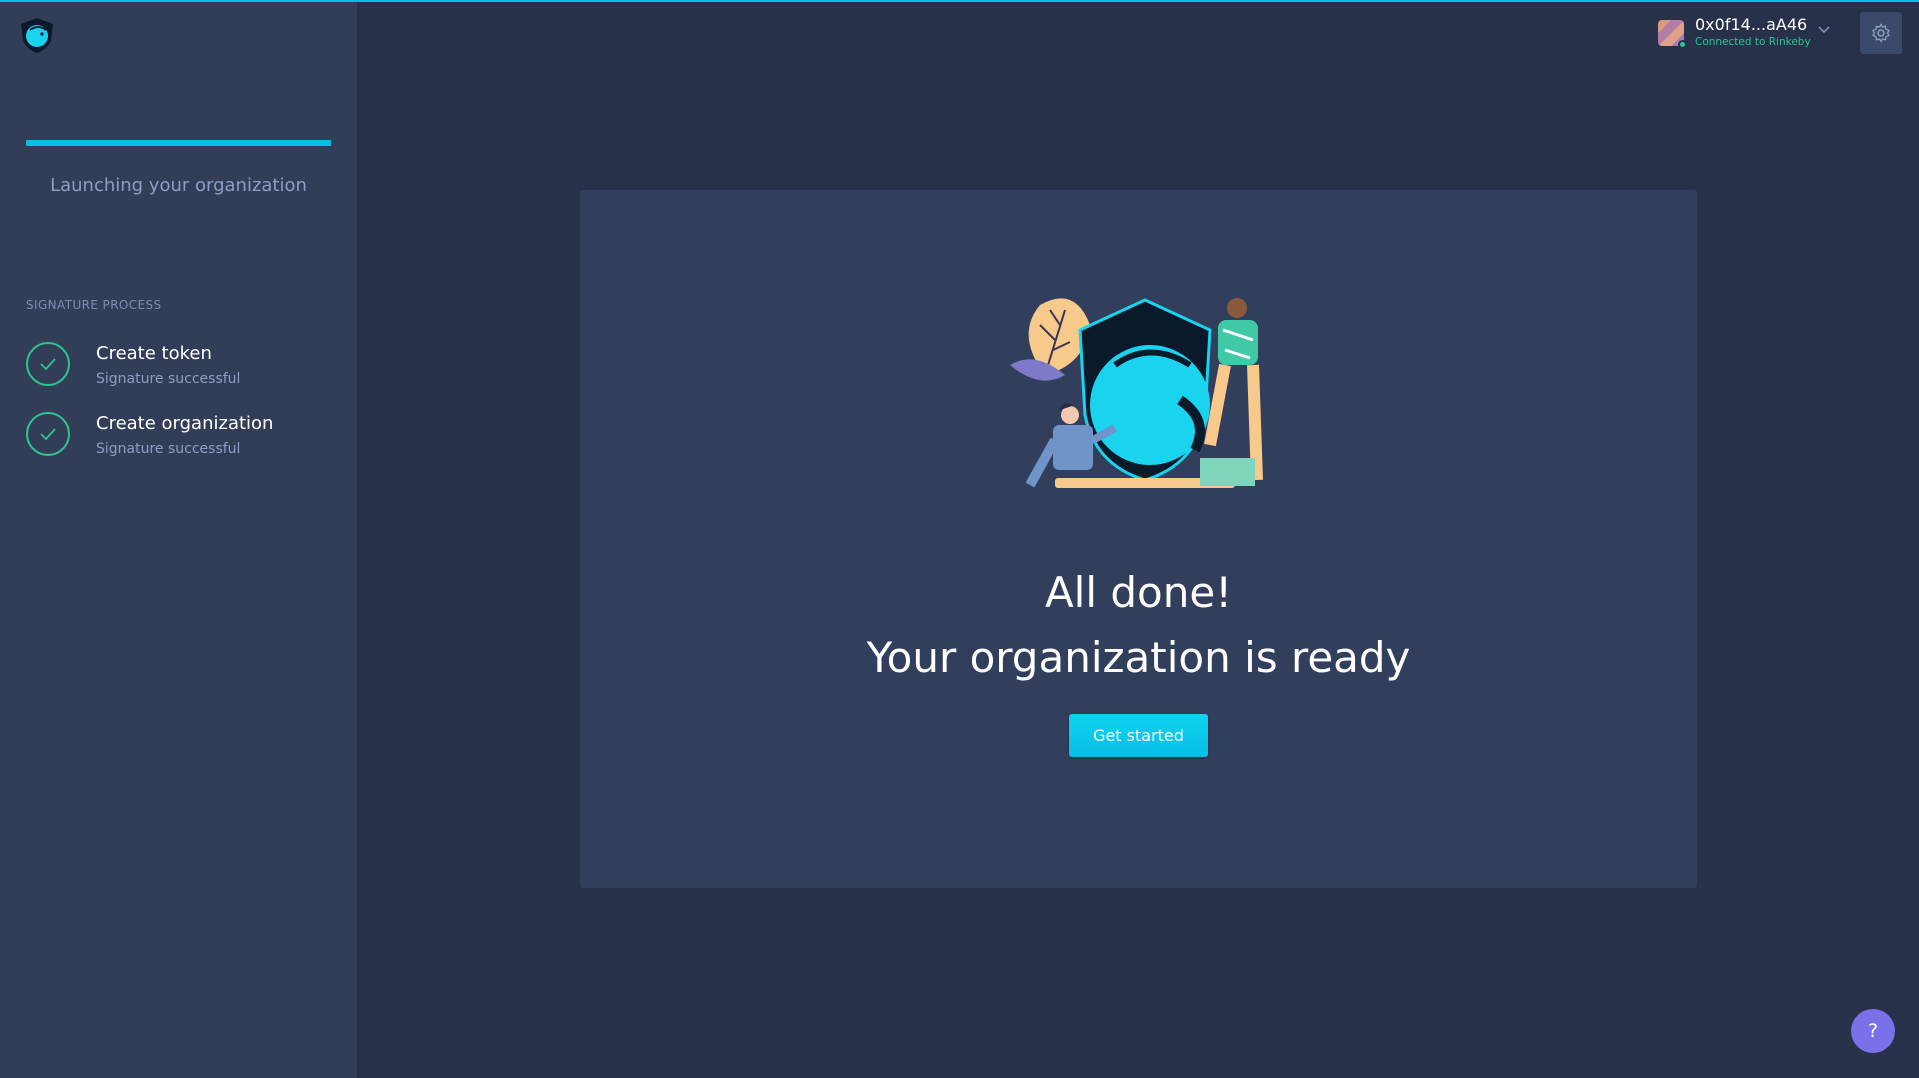  What do you see at coordinates (1138, 735) in the screenshot?
I see `get-started-button: Get started` at bounding box center [1138, 735].